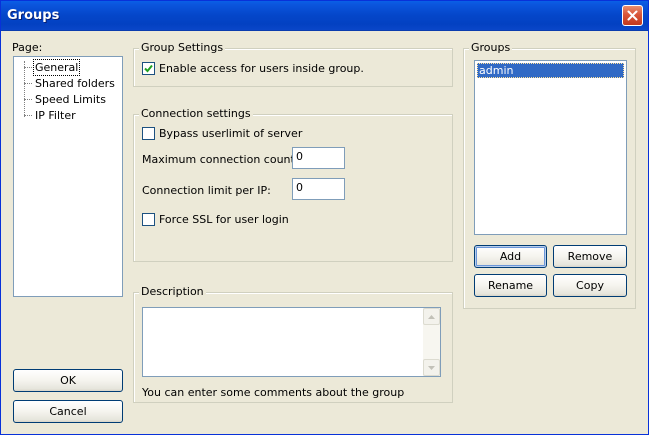 This screenshot has height=435, width=649. Describe the element at coordinates (491, 47) in the screenshot. I see `groups-title: Groups` at that location.